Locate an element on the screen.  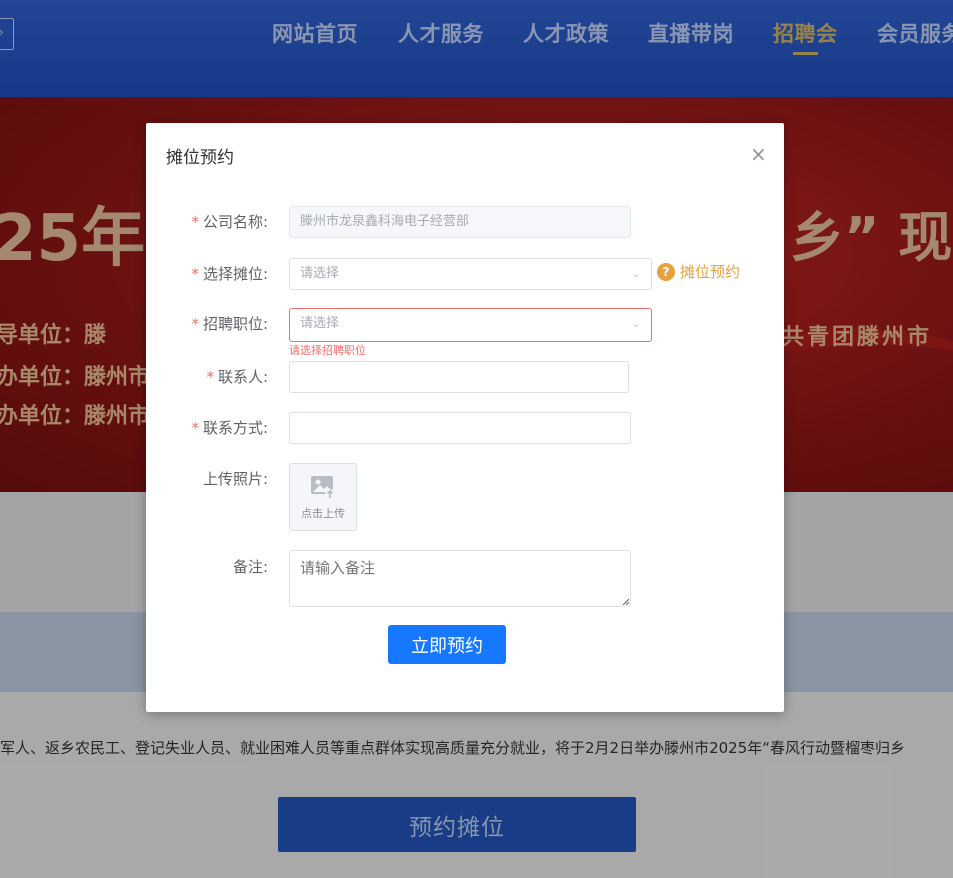
booth-booking-help-link: ? 摊位预约 is located at coordinates (698, 271).